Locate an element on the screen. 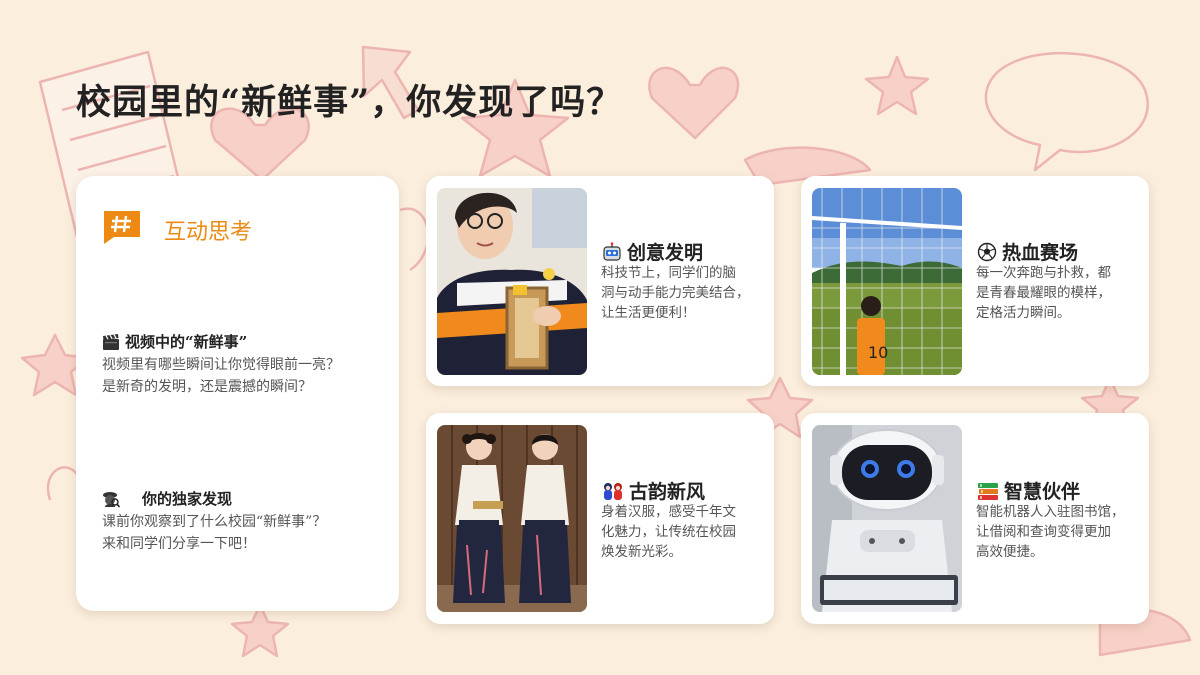 The width and height of the screenshot is (1200, 675). library-robot-photo is located at coordinates (887, 518).